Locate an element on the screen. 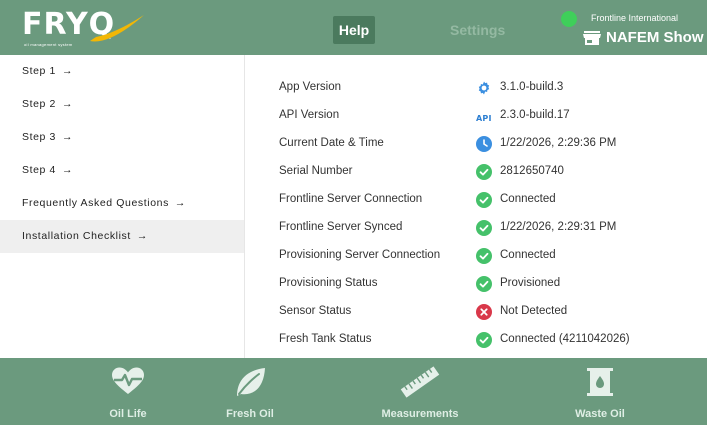  company-name: Frontline International is located at coordinates (635, 18).